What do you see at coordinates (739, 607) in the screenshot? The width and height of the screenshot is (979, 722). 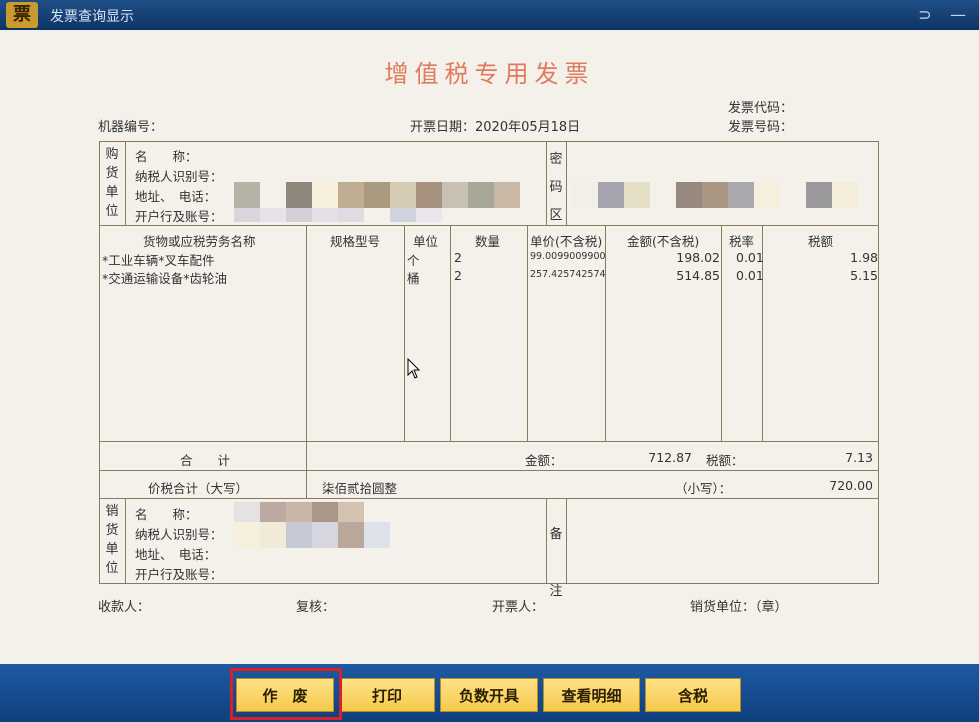 I see `seller-seal-label: 销货单位：（章）` at bounding box center [739, 607].